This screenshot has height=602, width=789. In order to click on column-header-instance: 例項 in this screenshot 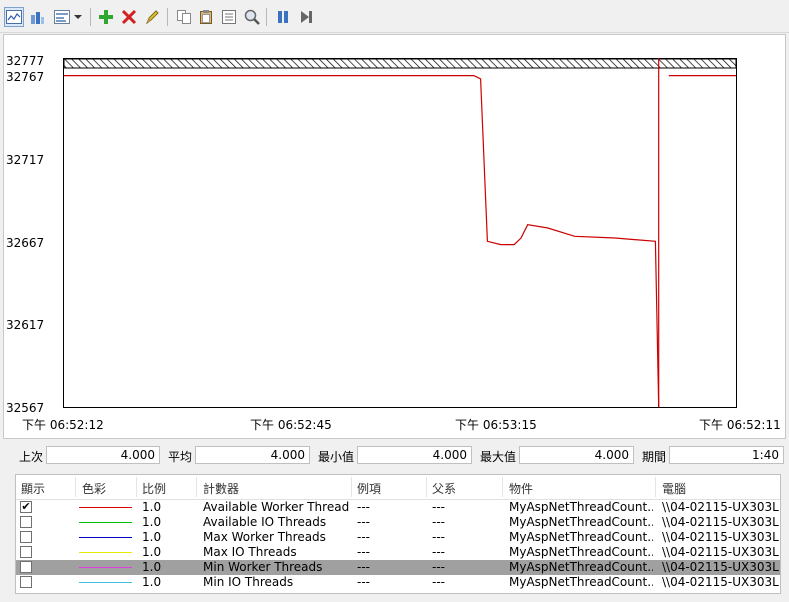, I will do `click(369, 488)`.